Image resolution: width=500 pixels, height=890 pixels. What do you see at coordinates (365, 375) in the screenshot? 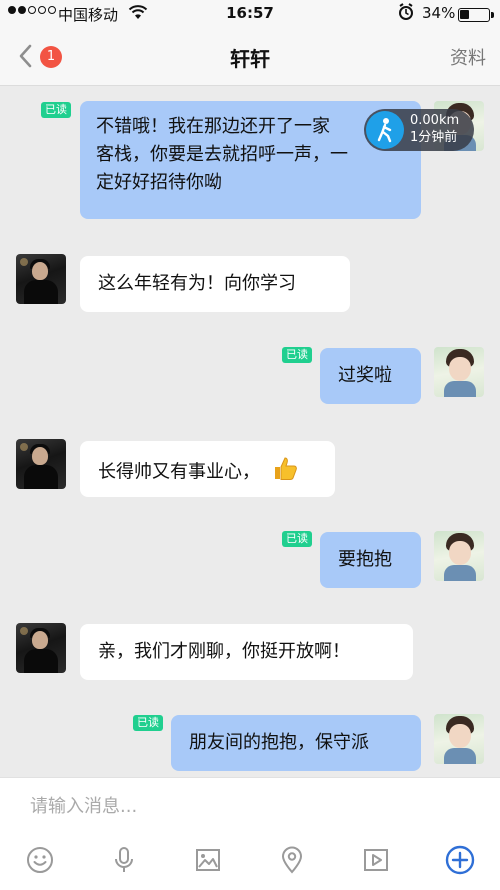
I see `message-line: 过奖啦` at bounding box center [365, 375].